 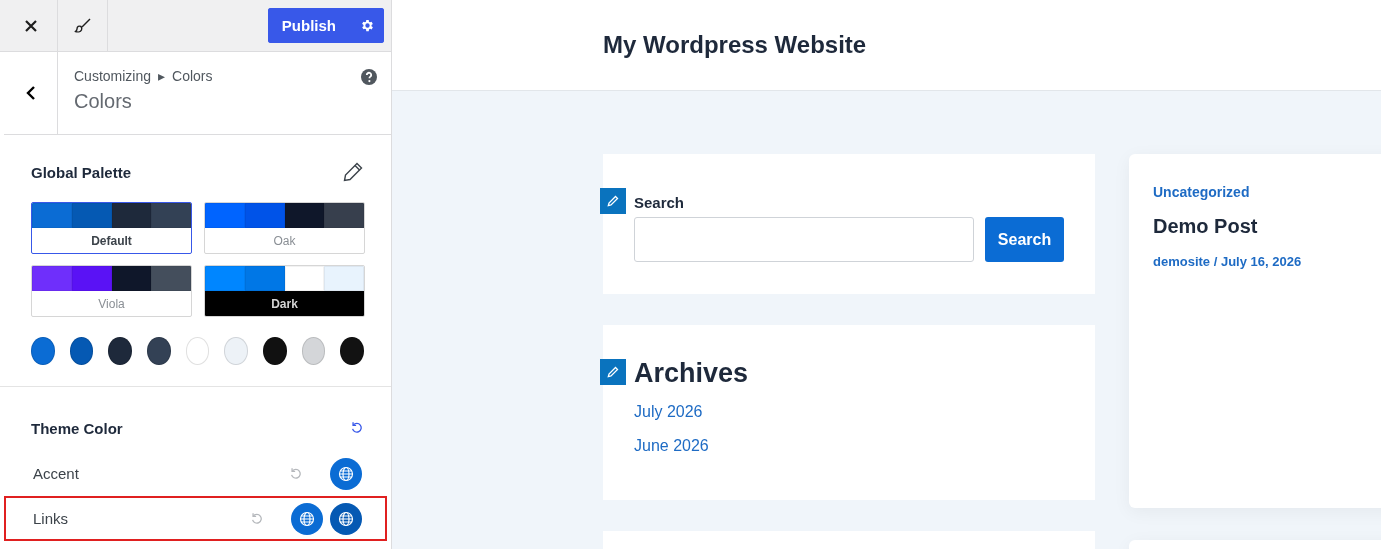 I want to click on palette-option: Viola, so click(x=111, y=291).